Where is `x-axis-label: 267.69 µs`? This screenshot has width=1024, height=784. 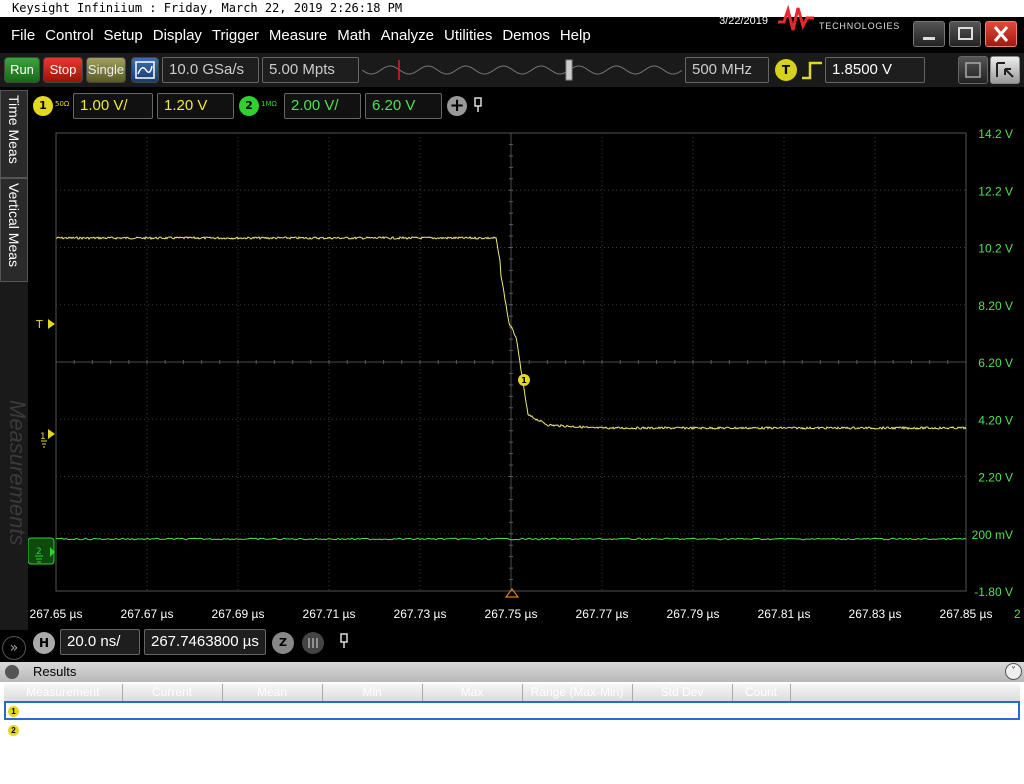 x-axis-label: 267.69 µs is located at coordinates (238, 614).